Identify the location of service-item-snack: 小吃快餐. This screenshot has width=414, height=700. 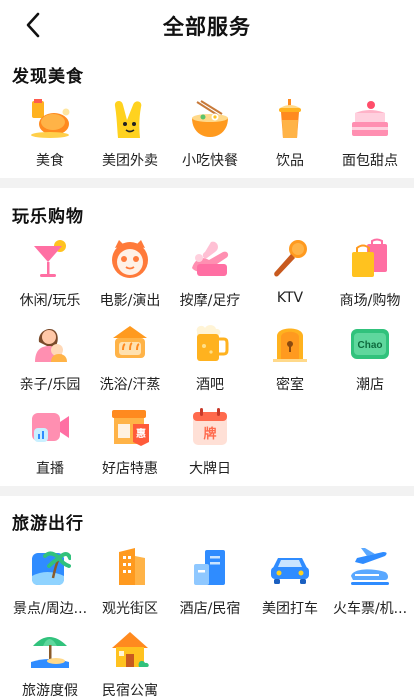
(210, 140).